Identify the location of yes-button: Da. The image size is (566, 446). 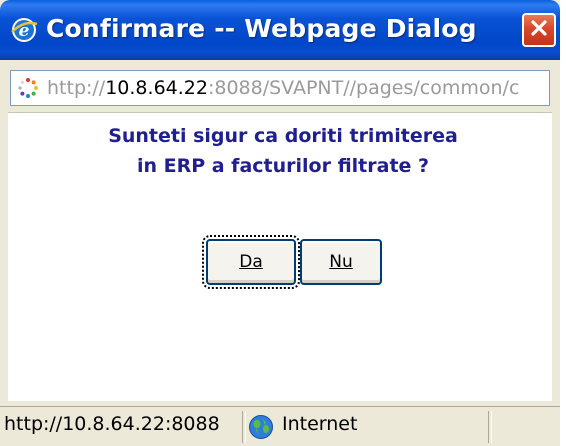
(251, 262).